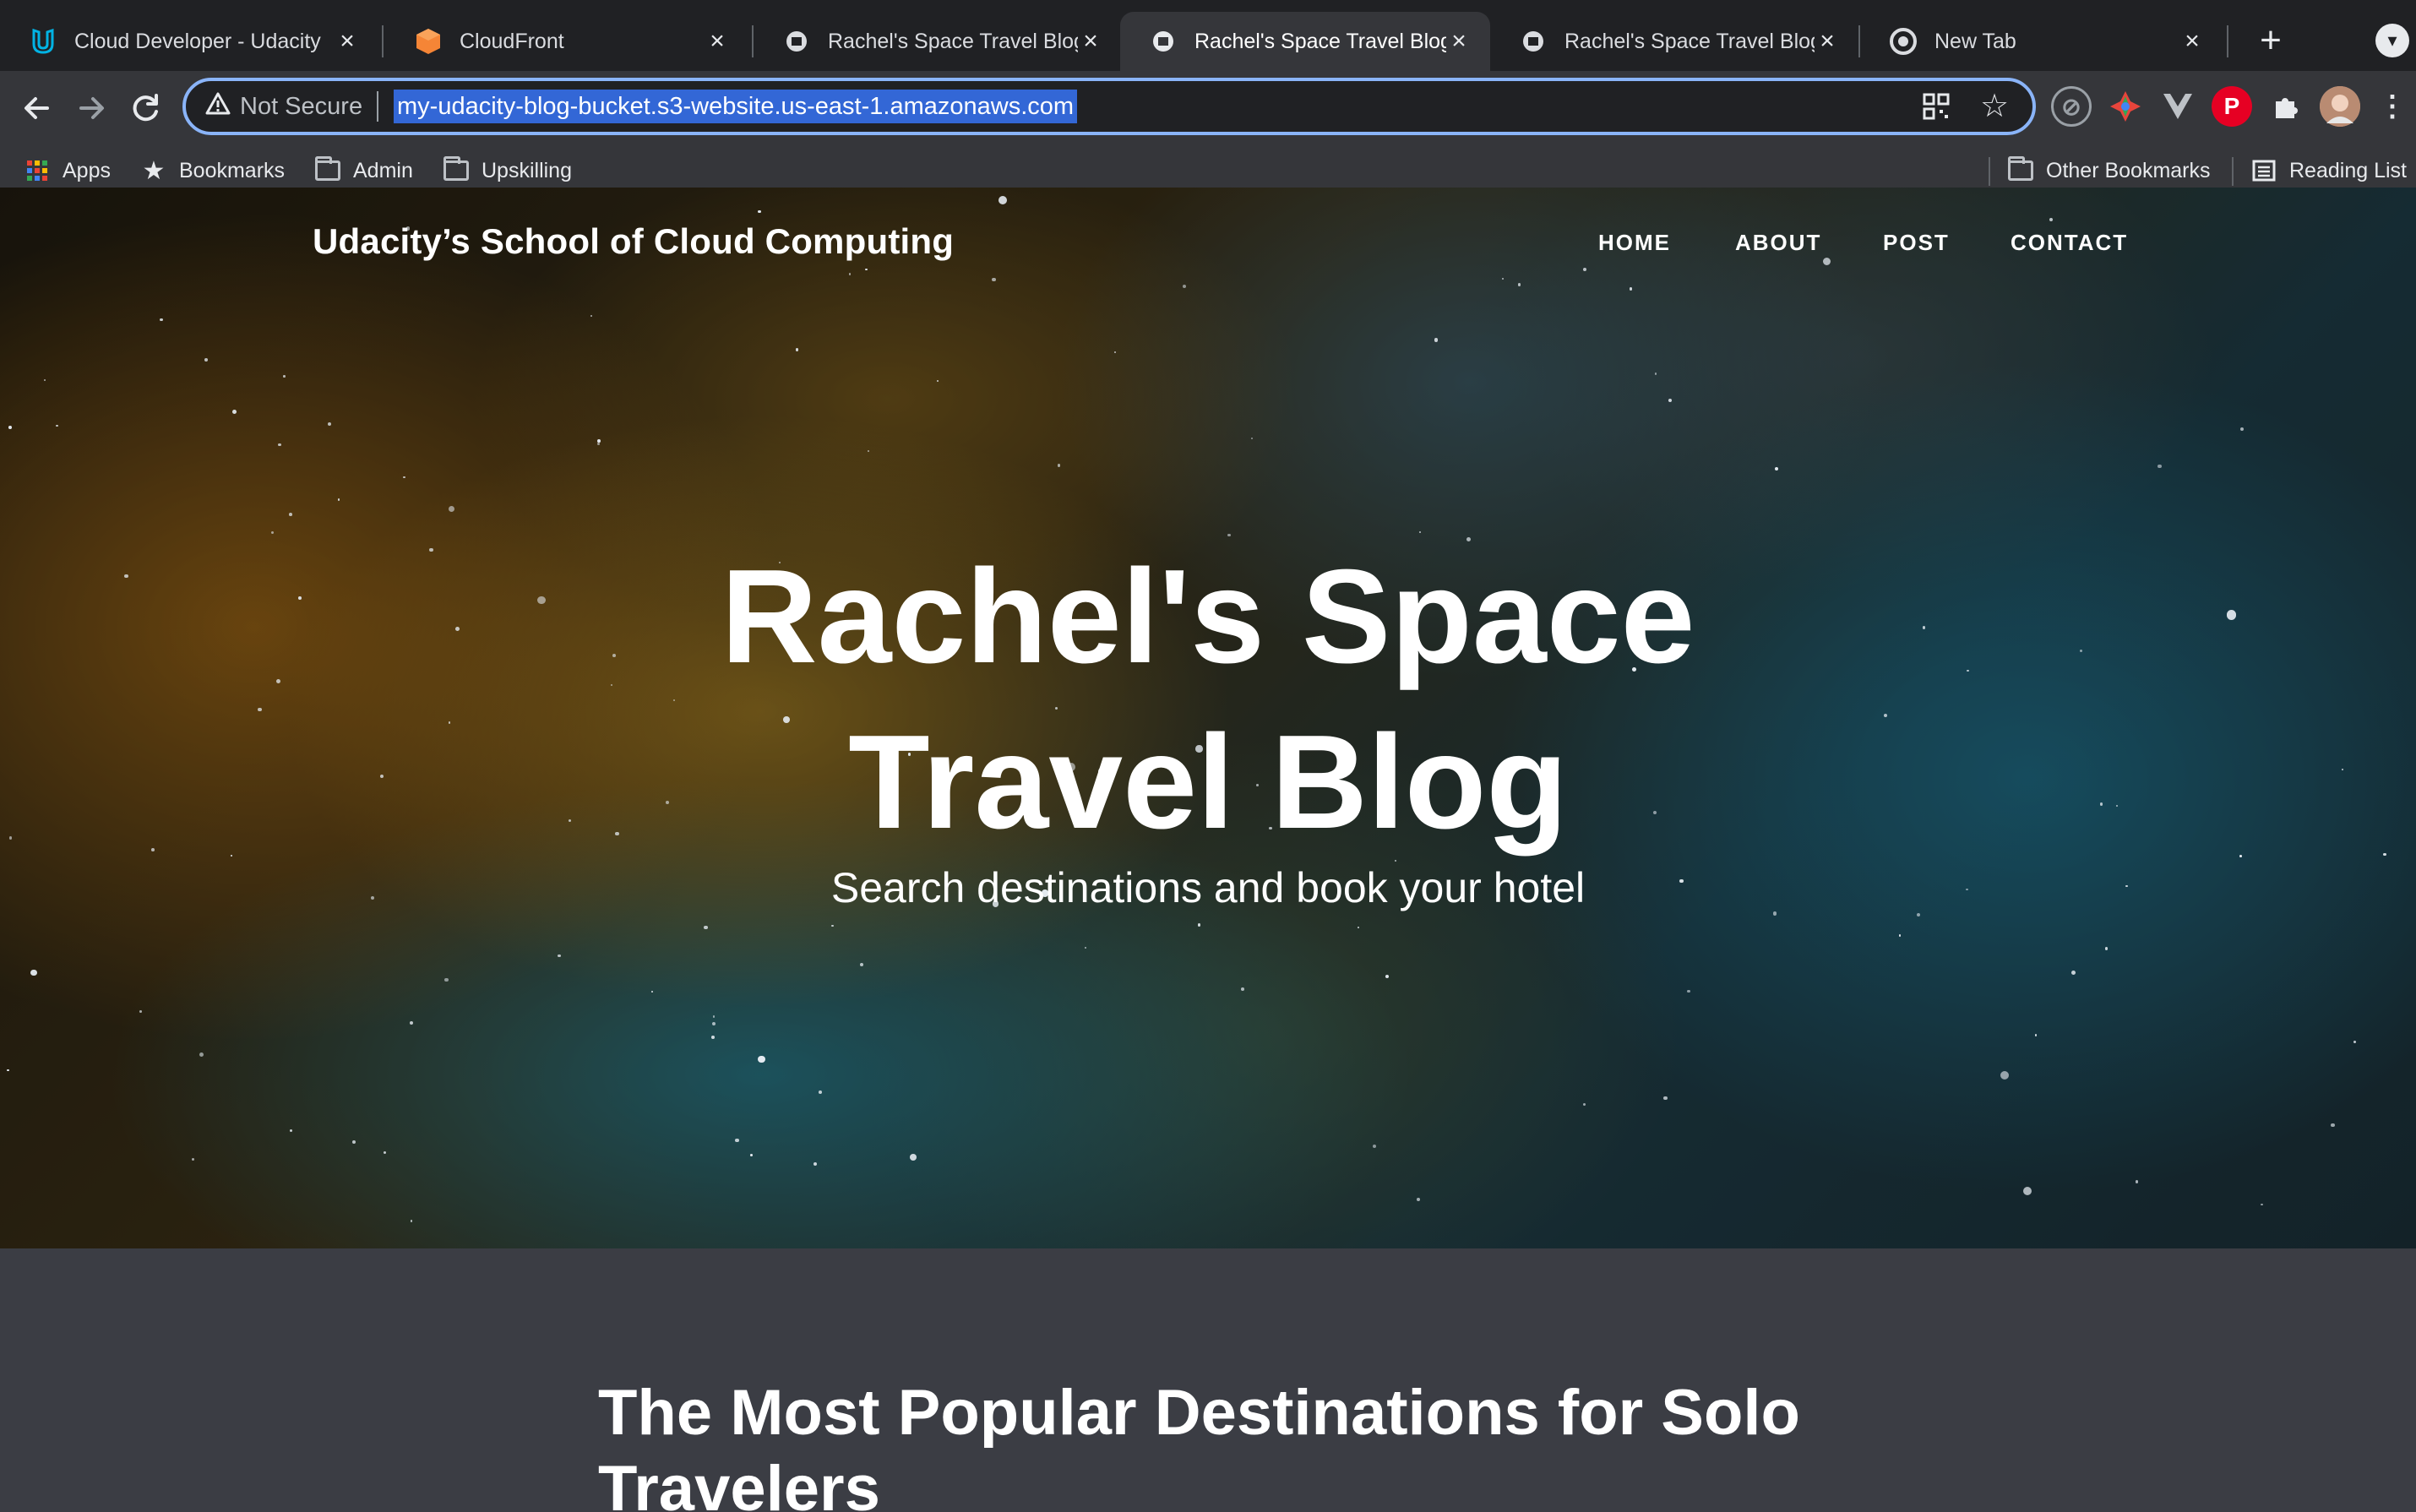  Describe the element at coordinates (1208, 616) in the screenshot. I see `hero-title-line: Rachel's Space` at that location.